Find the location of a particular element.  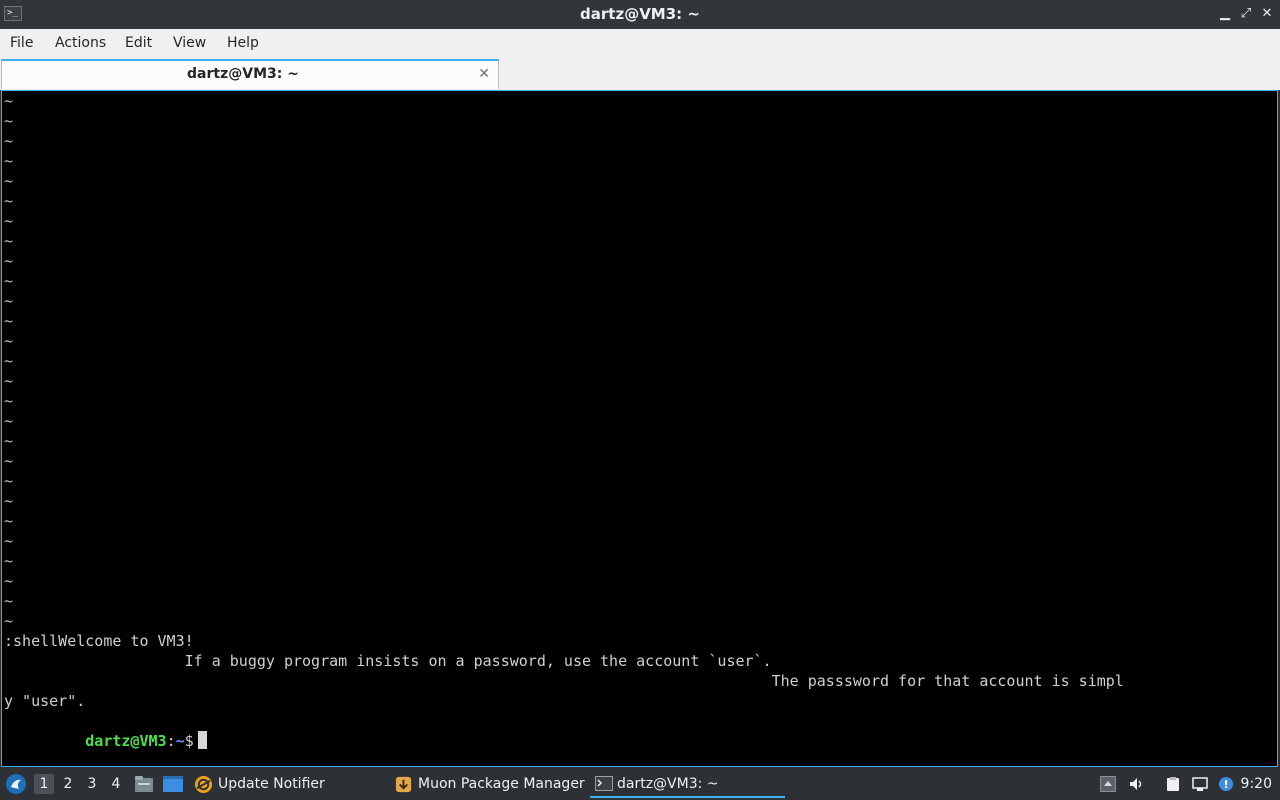

tab-terminal-session: dartz@VM3: ~ ✕ is located at coordinates (250, 74).